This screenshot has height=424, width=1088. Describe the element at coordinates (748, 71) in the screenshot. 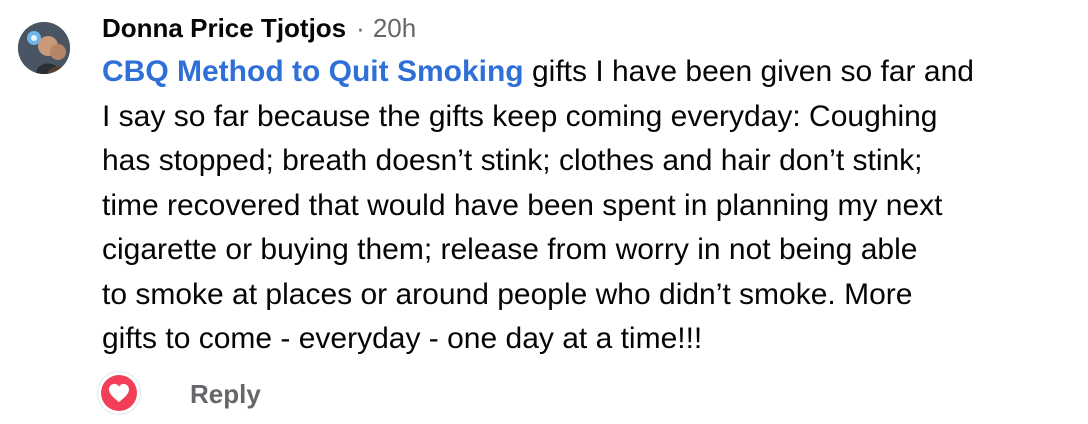

I see `comment-text: gifts I have been given so far and` at that location.